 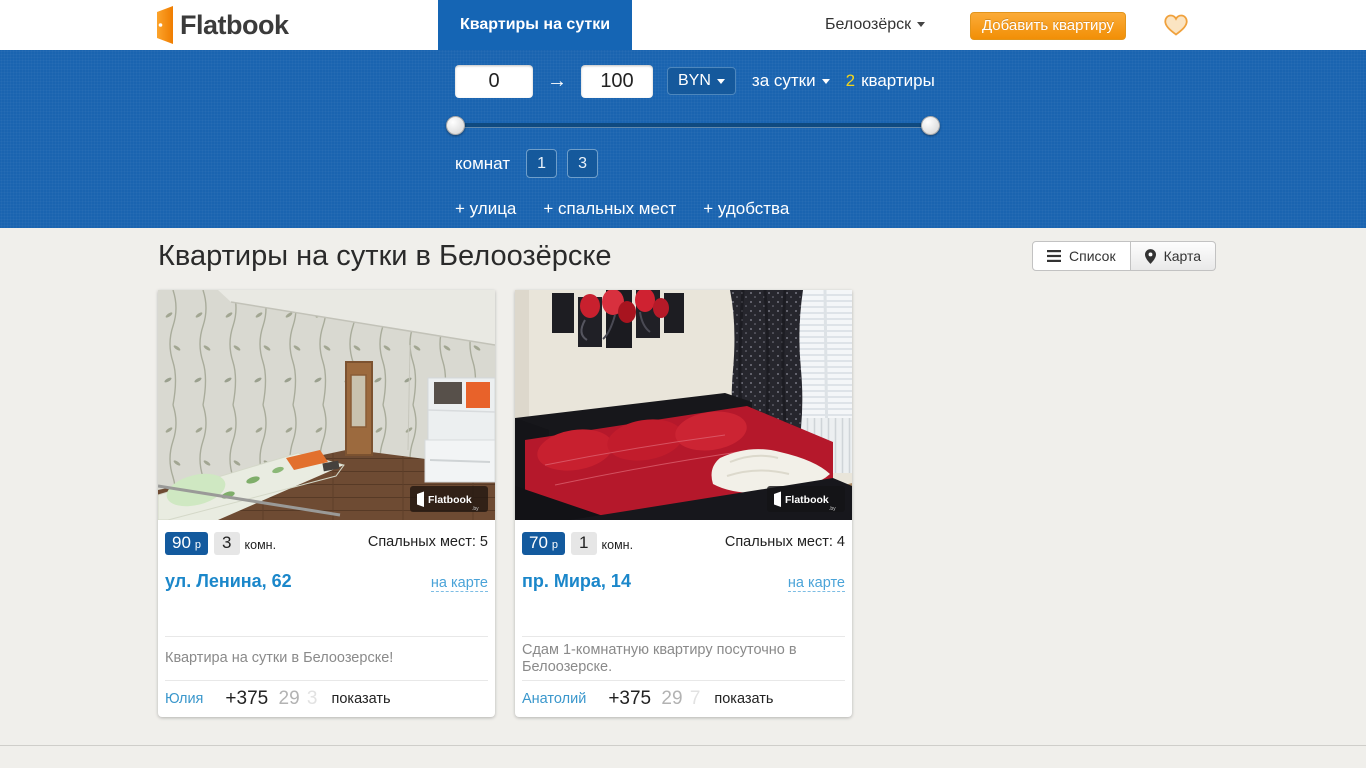 I want to click on city-selector: Белоозёрск, so click(x=875, y=25).